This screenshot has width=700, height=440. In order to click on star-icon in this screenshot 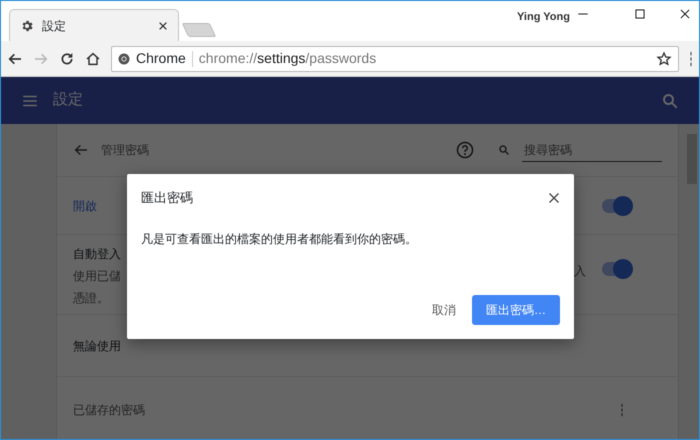, I will do `click(664, 58)`.